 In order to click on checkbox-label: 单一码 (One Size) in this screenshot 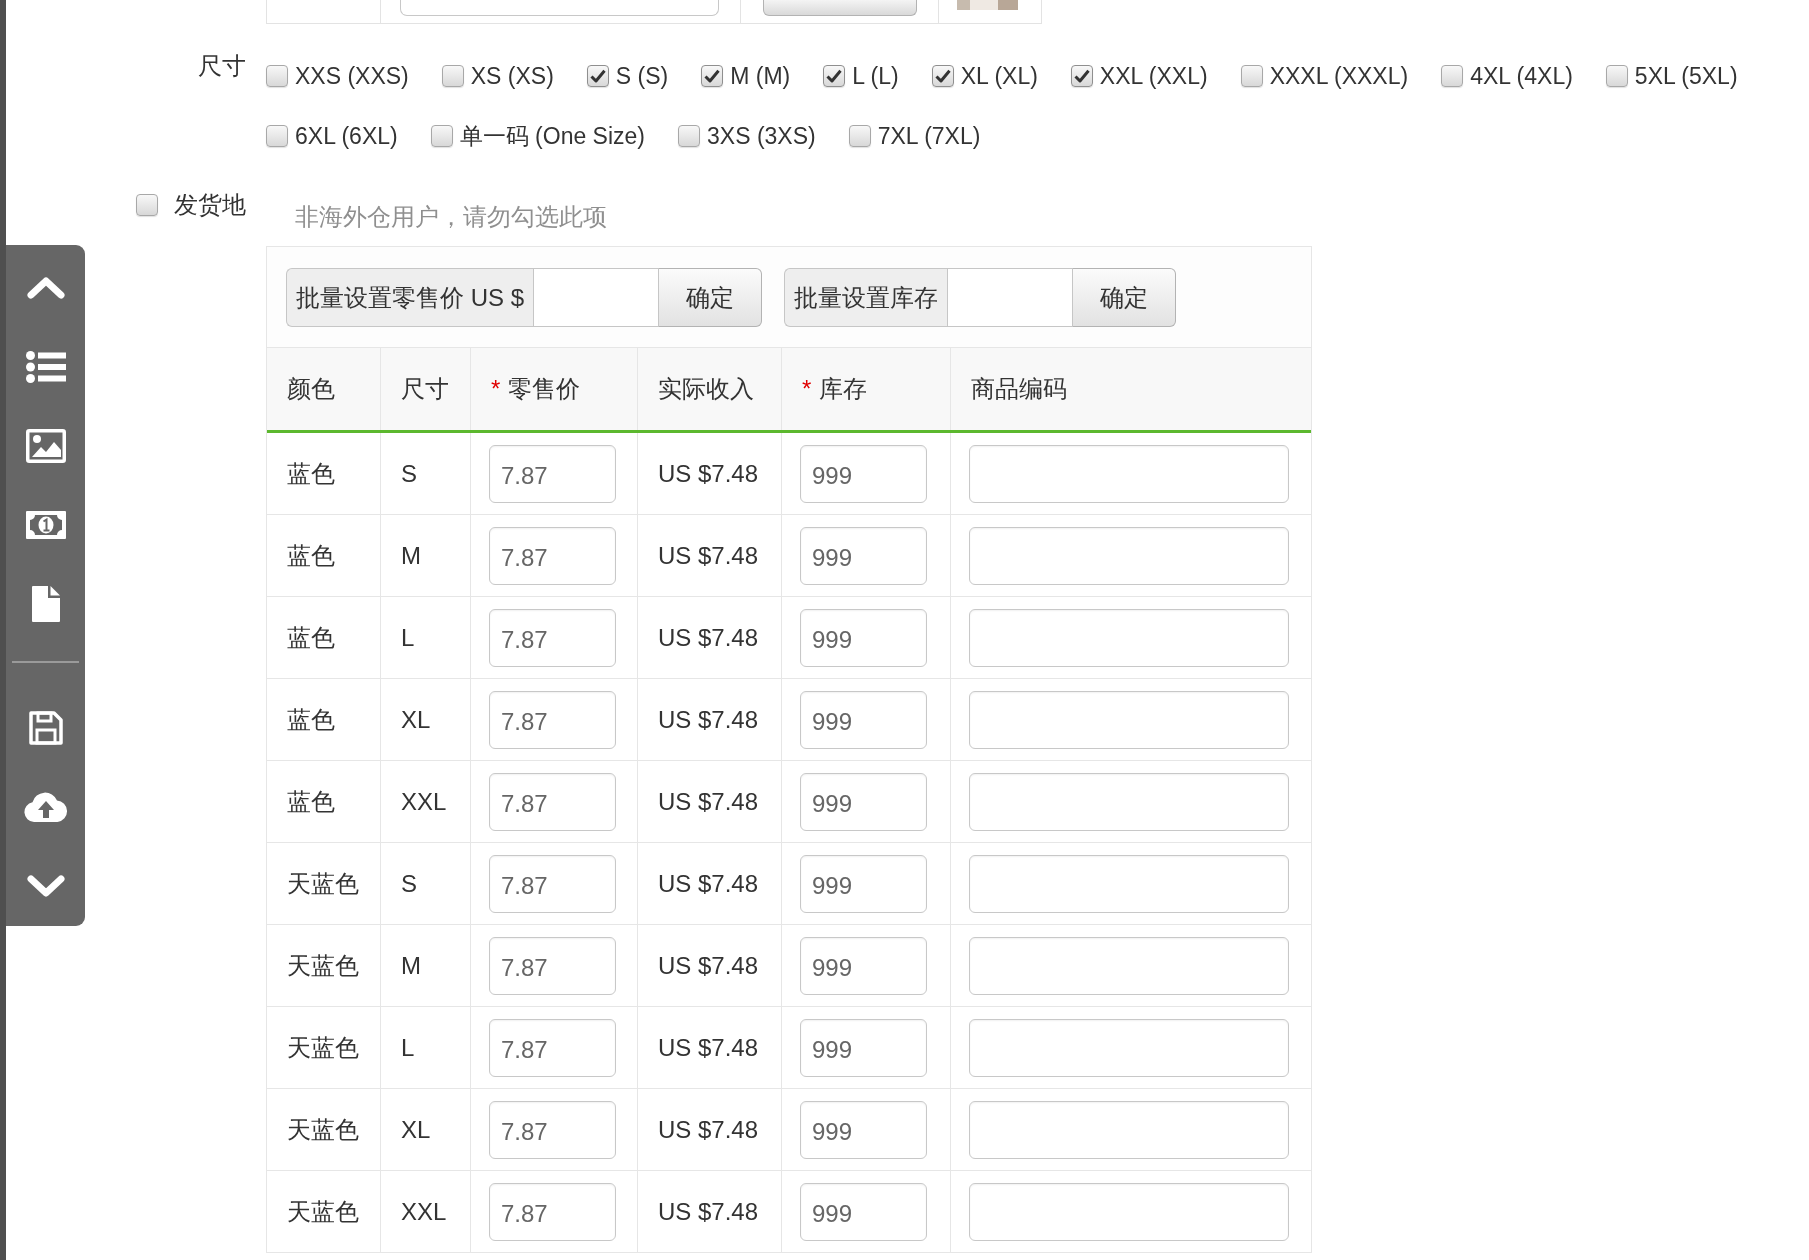, I will do `click(552, 136)`.